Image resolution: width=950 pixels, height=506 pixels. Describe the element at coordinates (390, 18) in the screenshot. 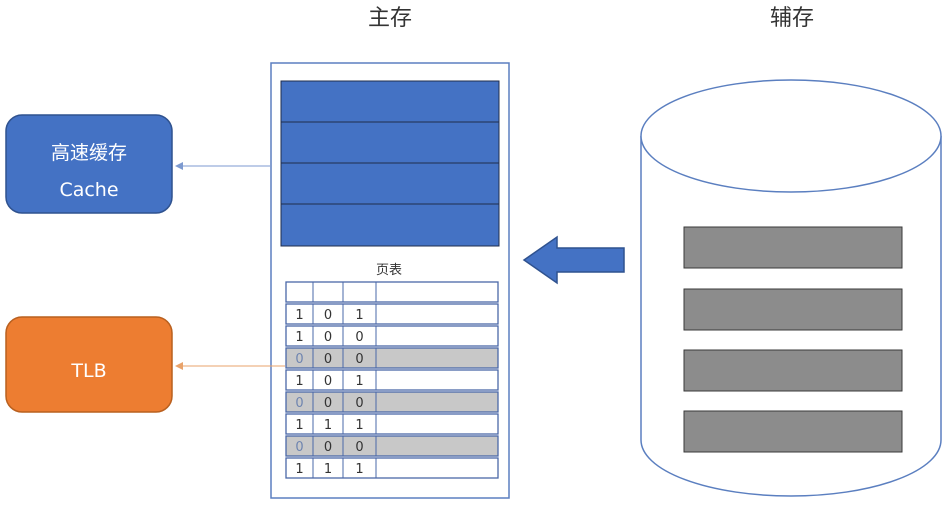

I see `main-memory-title: 主存` at that location.